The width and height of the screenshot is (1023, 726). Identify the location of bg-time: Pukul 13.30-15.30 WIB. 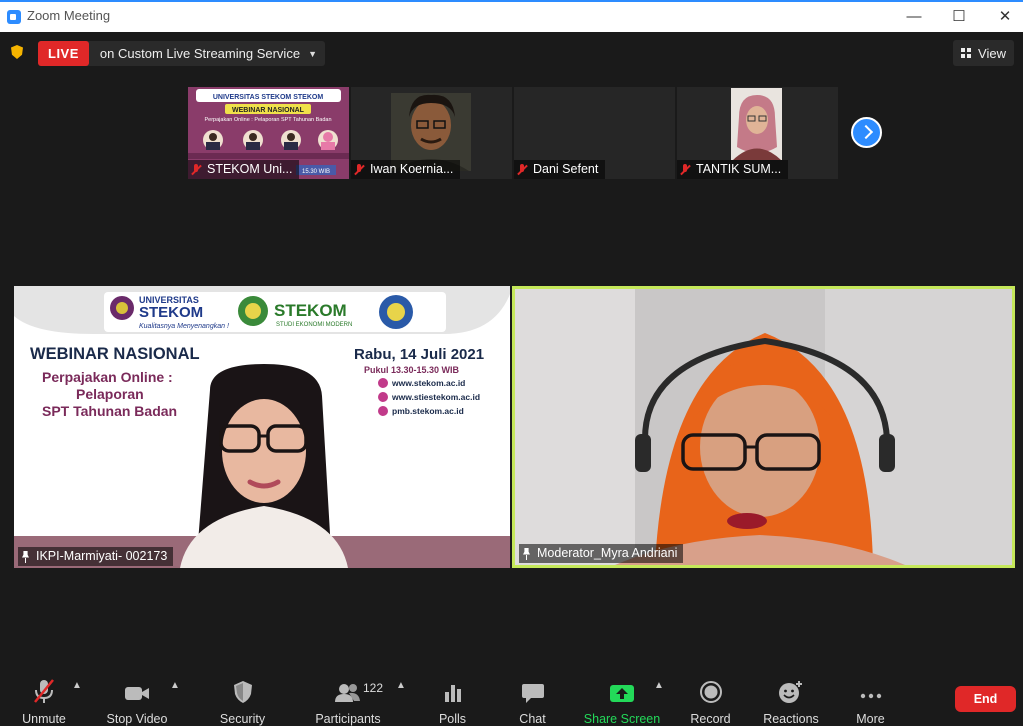
(412, 370).